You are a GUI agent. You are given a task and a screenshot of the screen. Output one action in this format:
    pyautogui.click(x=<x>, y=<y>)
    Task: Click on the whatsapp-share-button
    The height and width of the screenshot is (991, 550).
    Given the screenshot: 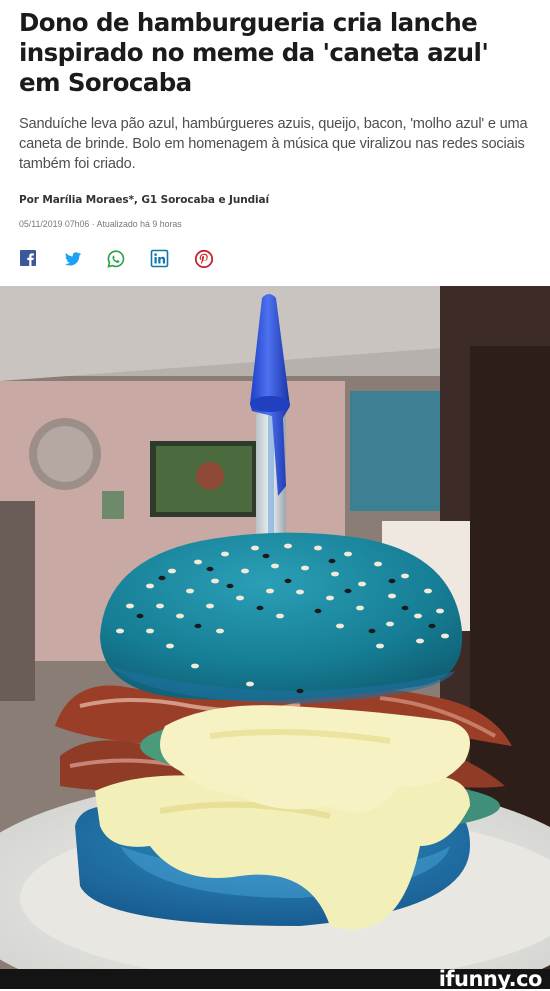 What is the action you would take?
    pyautogui.click(x=116, y=259)
    